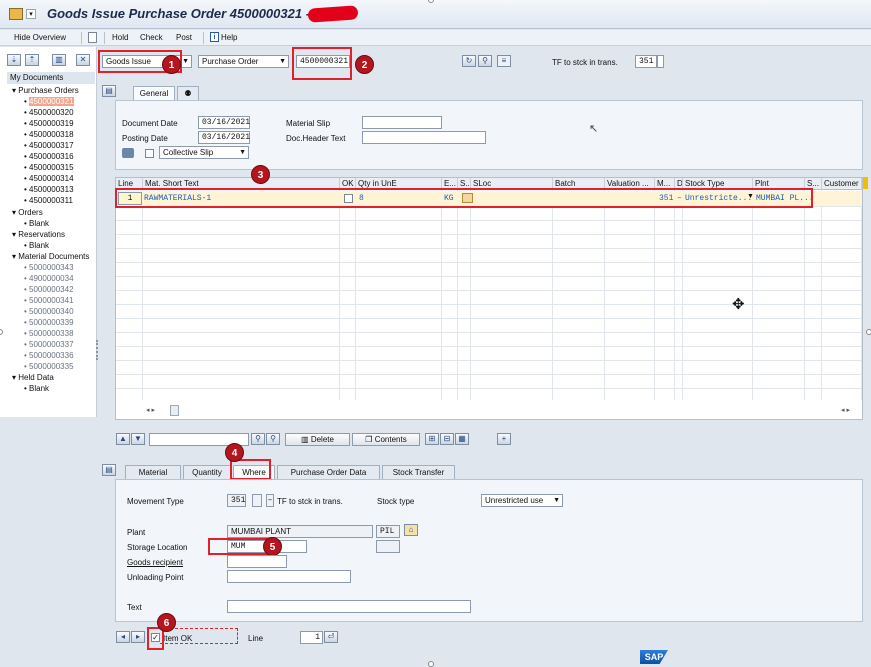 The width and height of the screenshot is (871, 667). What do you see at coordinates (402, 122) in the screenshot?
I see `material-slip-input` at bounding box center [402, 122].